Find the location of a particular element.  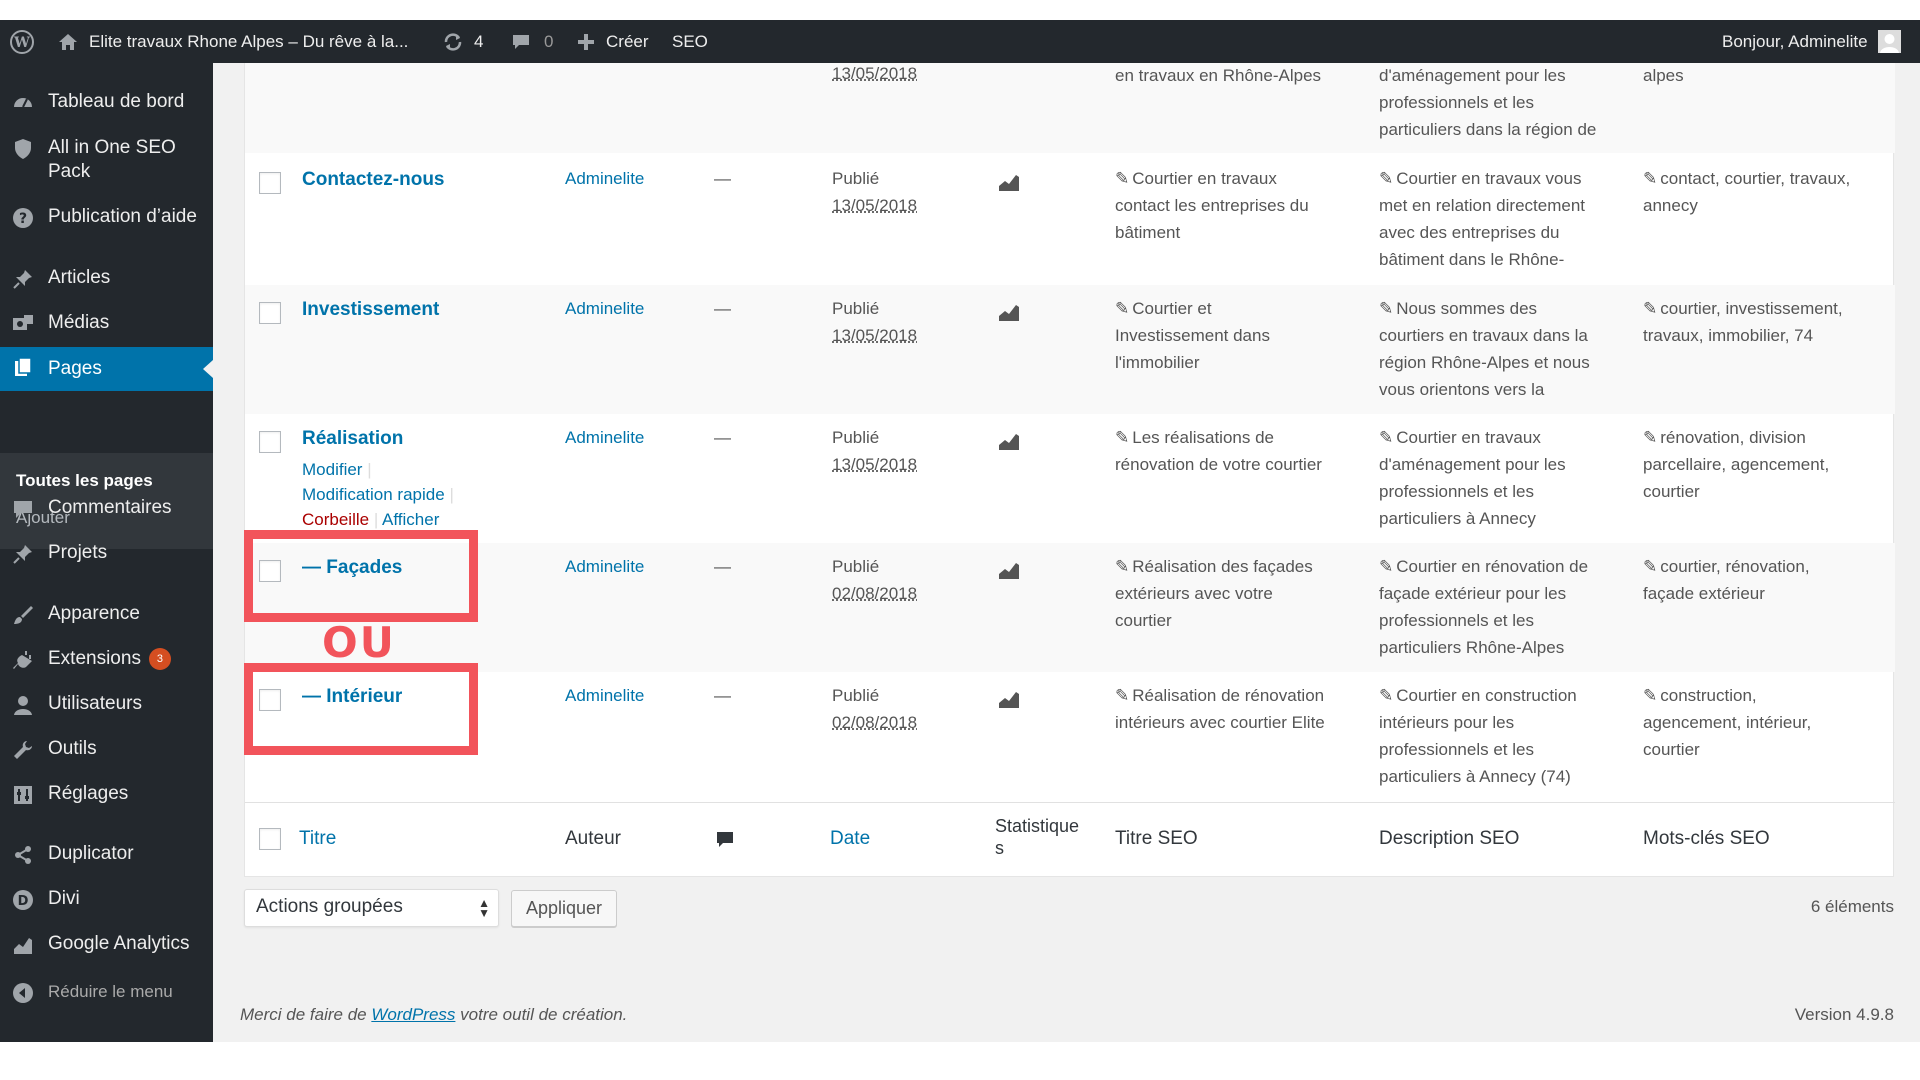

bulk-actions-select: Actions groupées ▲ ▼ is located at coordinates (371, 908).